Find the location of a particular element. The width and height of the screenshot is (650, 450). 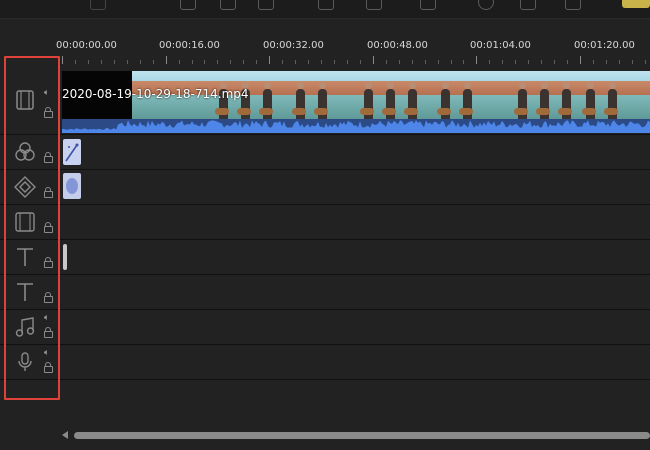

ruler-label: 00:00:16.00 is located at coordinates (189, 45).